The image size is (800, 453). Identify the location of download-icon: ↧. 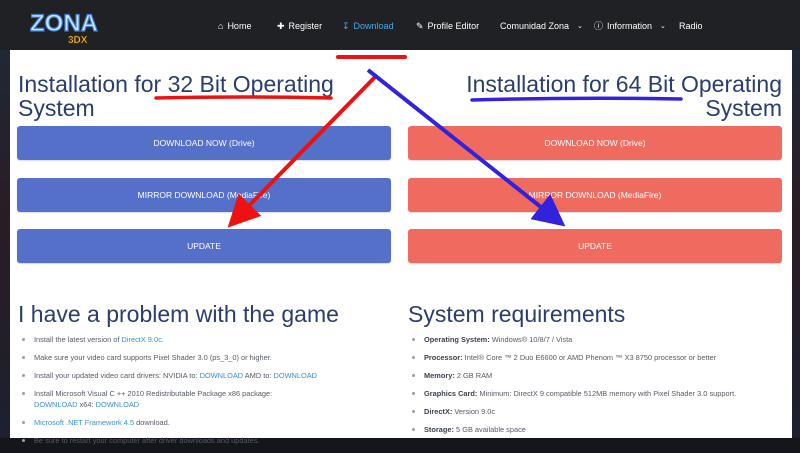
(346, 25).